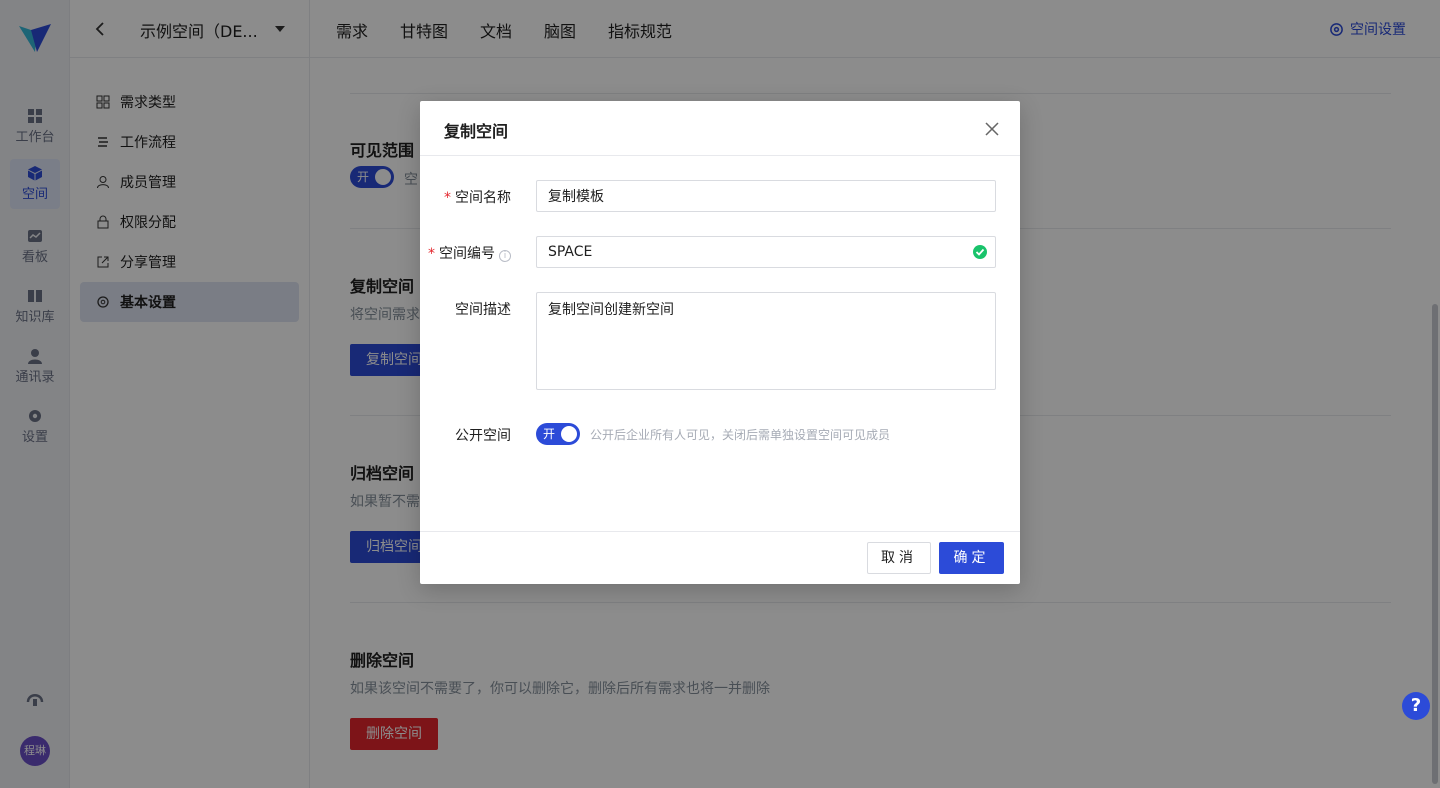  I want to click on space-code-input, so click(766, 252).